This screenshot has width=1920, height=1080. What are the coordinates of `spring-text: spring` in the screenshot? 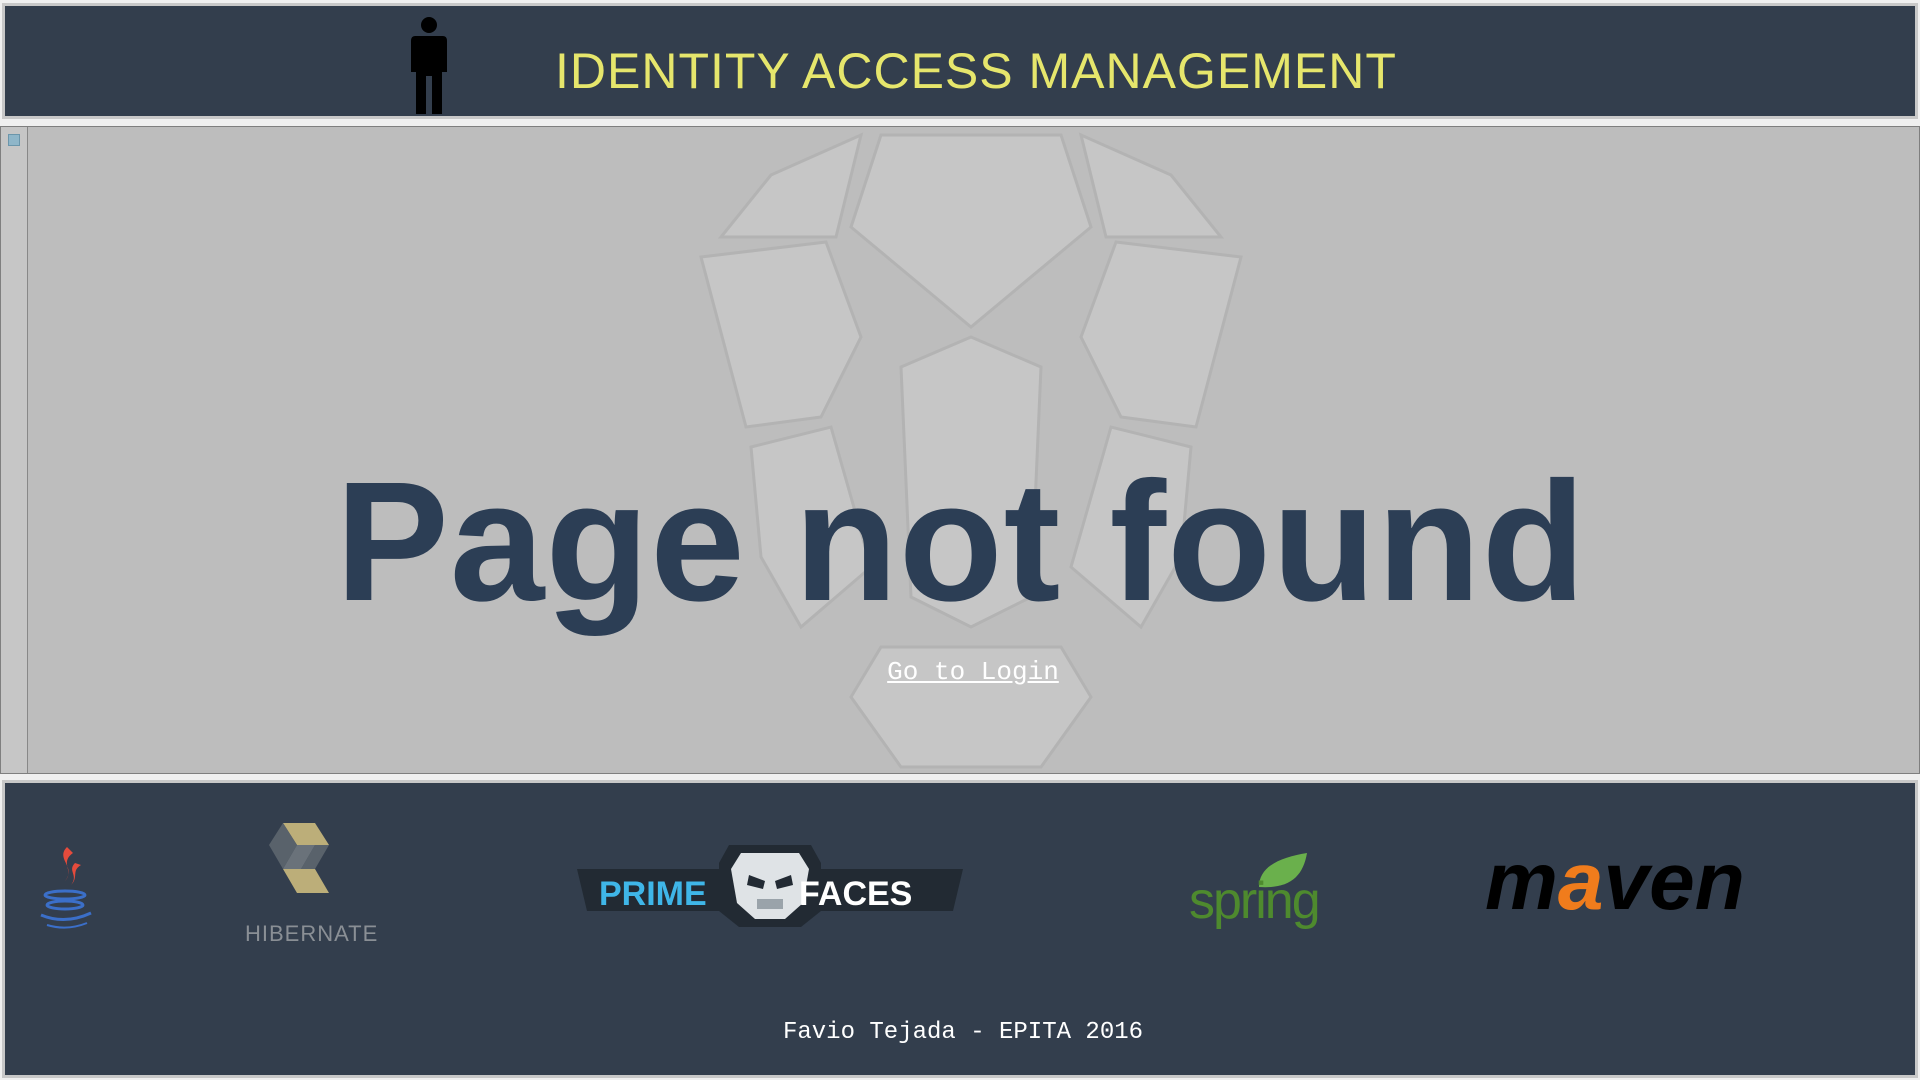 It's located at (1255, 901).